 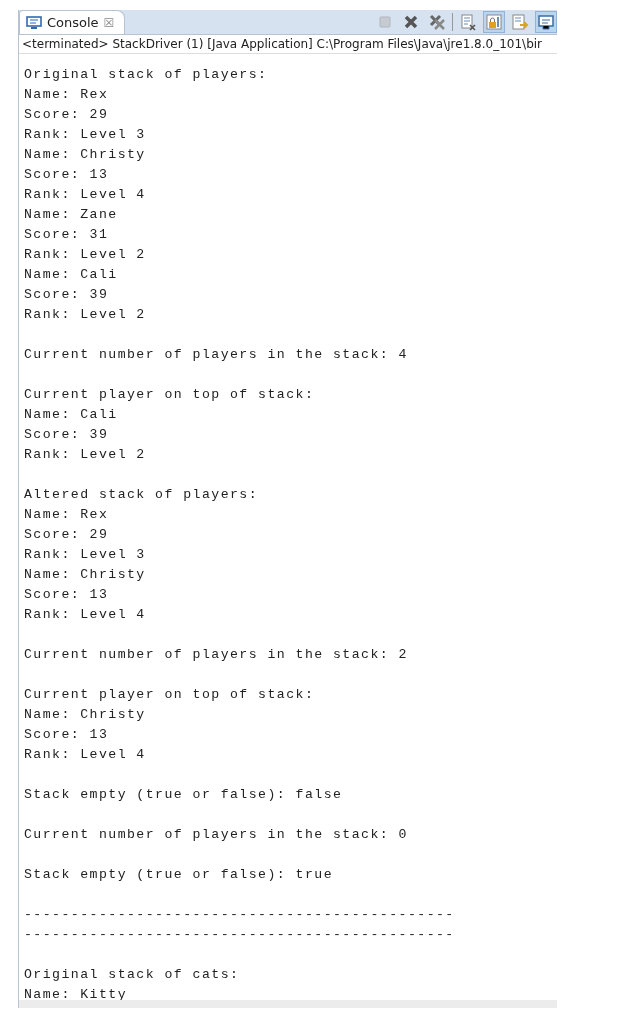 What do you see at coordinates (216, 835) in the screenshot?
I see `console-line: Current number of players in the stack: 0` at bounding box center [216, 835].